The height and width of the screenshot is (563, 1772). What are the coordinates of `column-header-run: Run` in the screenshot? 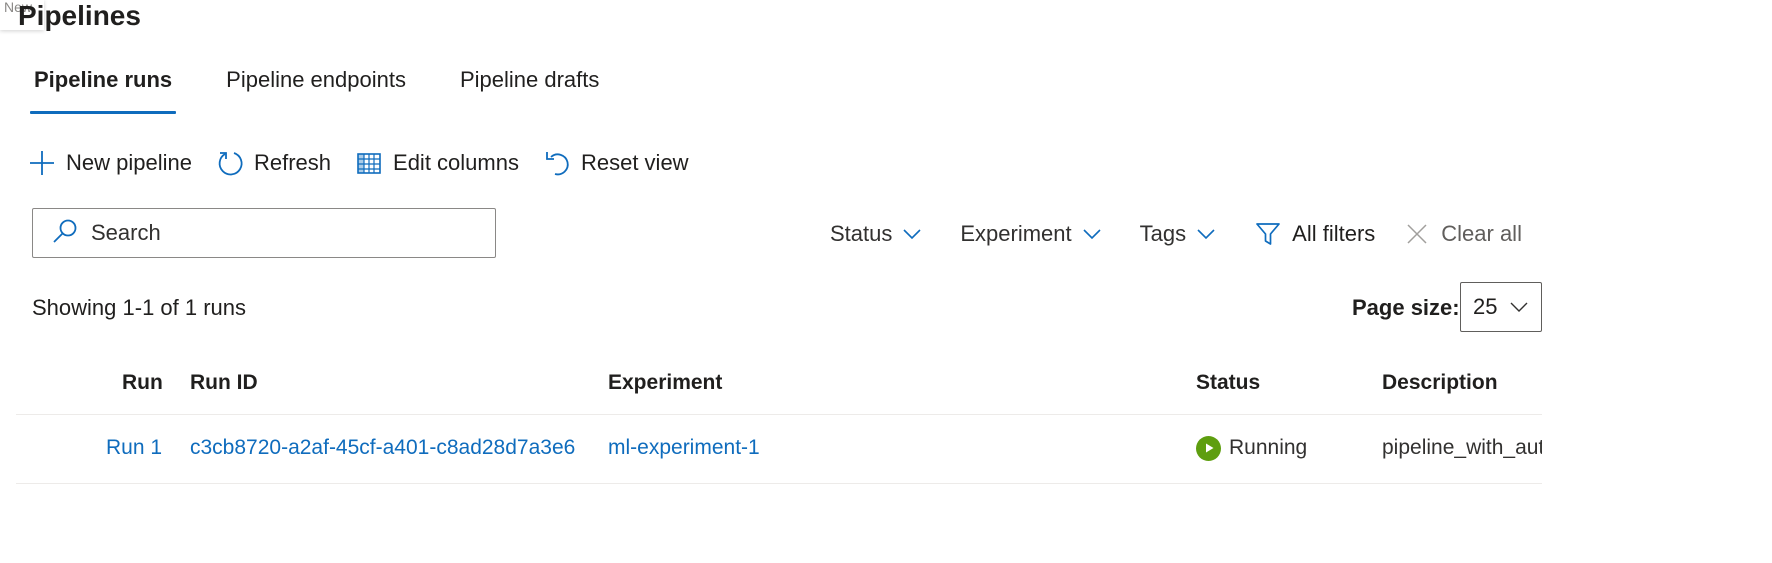 It's located at (142, 383).